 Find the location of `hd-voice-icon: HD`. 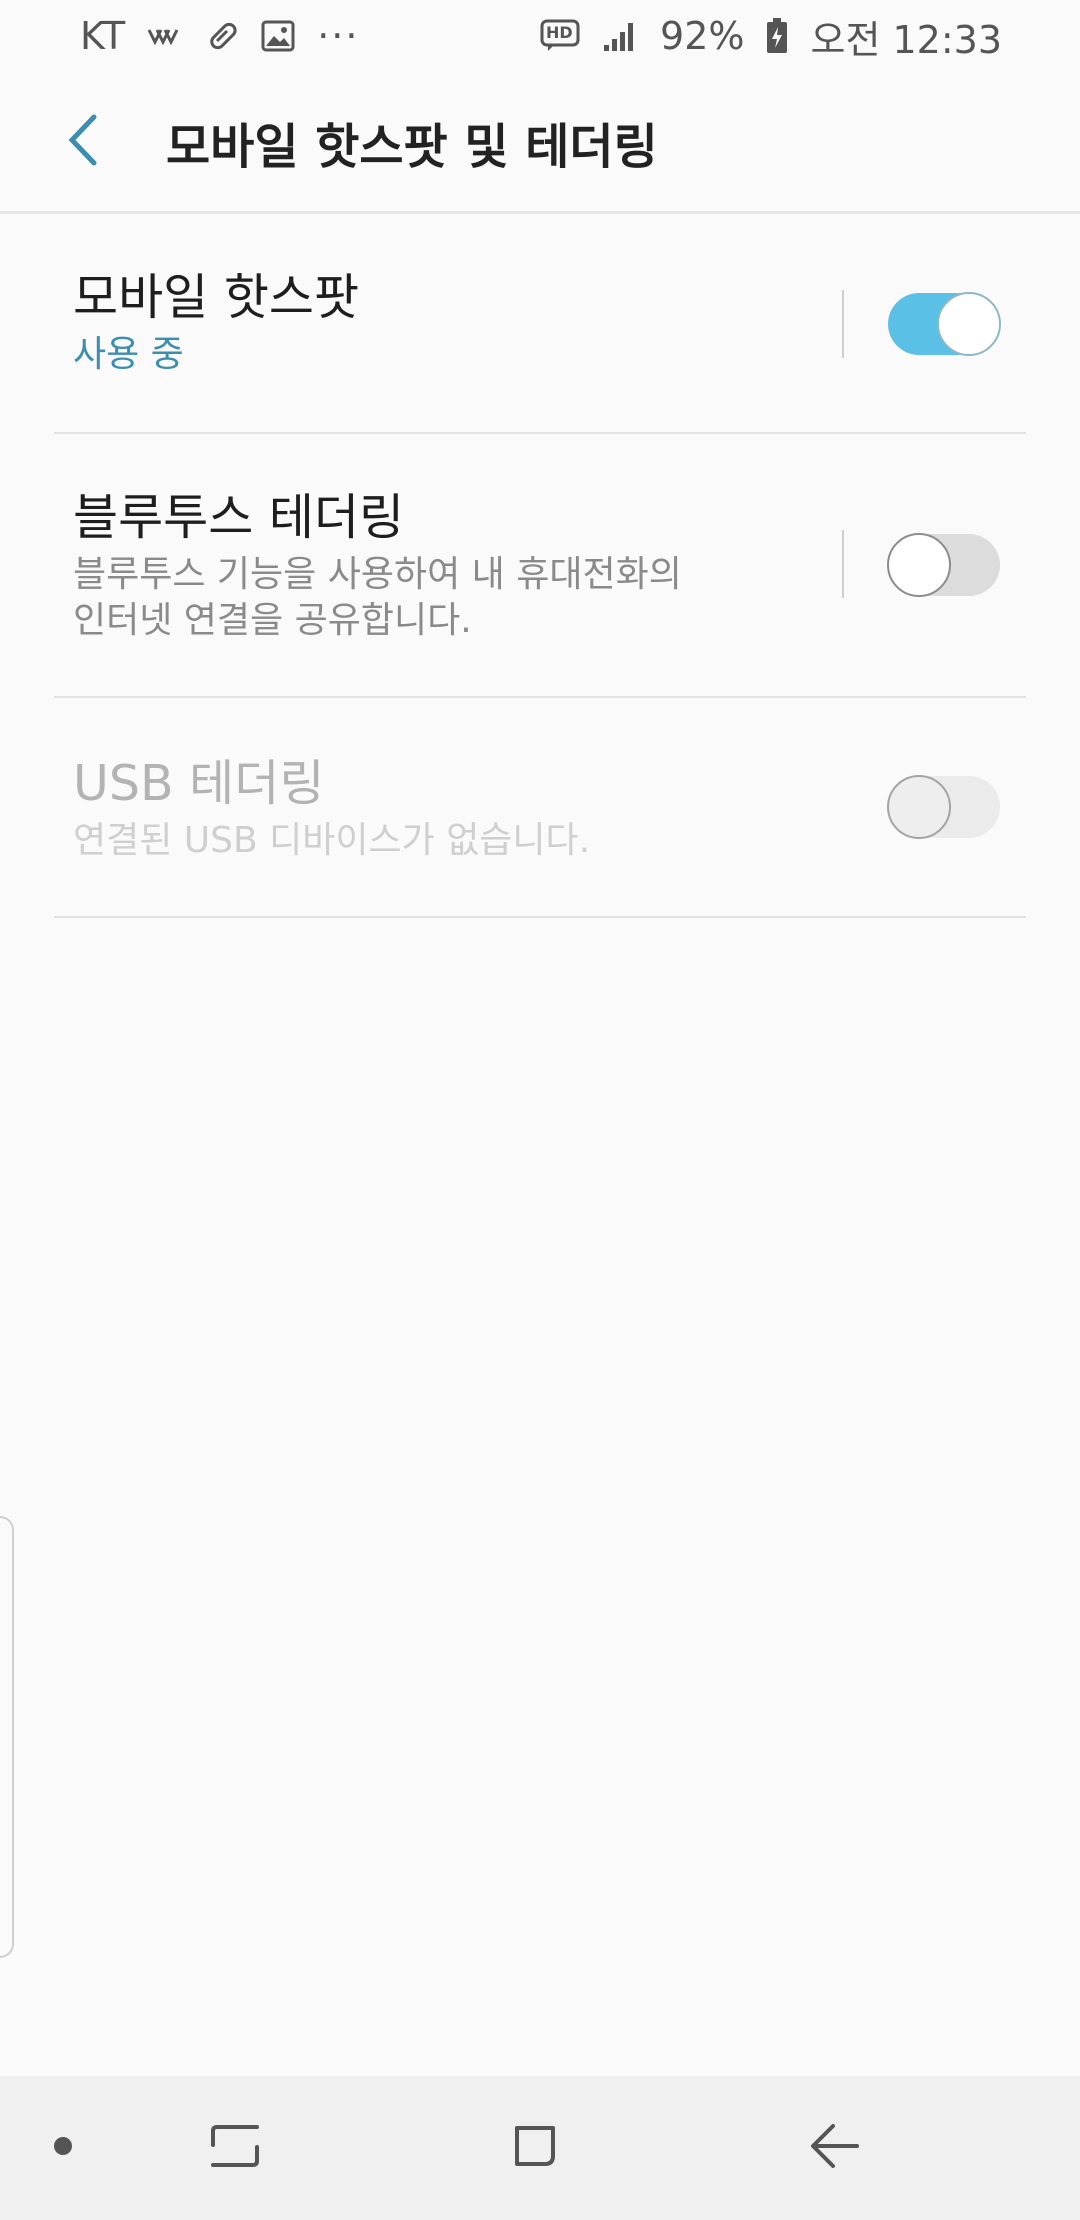

hd-voice-icon: HD is located at coordinates (560, 36).